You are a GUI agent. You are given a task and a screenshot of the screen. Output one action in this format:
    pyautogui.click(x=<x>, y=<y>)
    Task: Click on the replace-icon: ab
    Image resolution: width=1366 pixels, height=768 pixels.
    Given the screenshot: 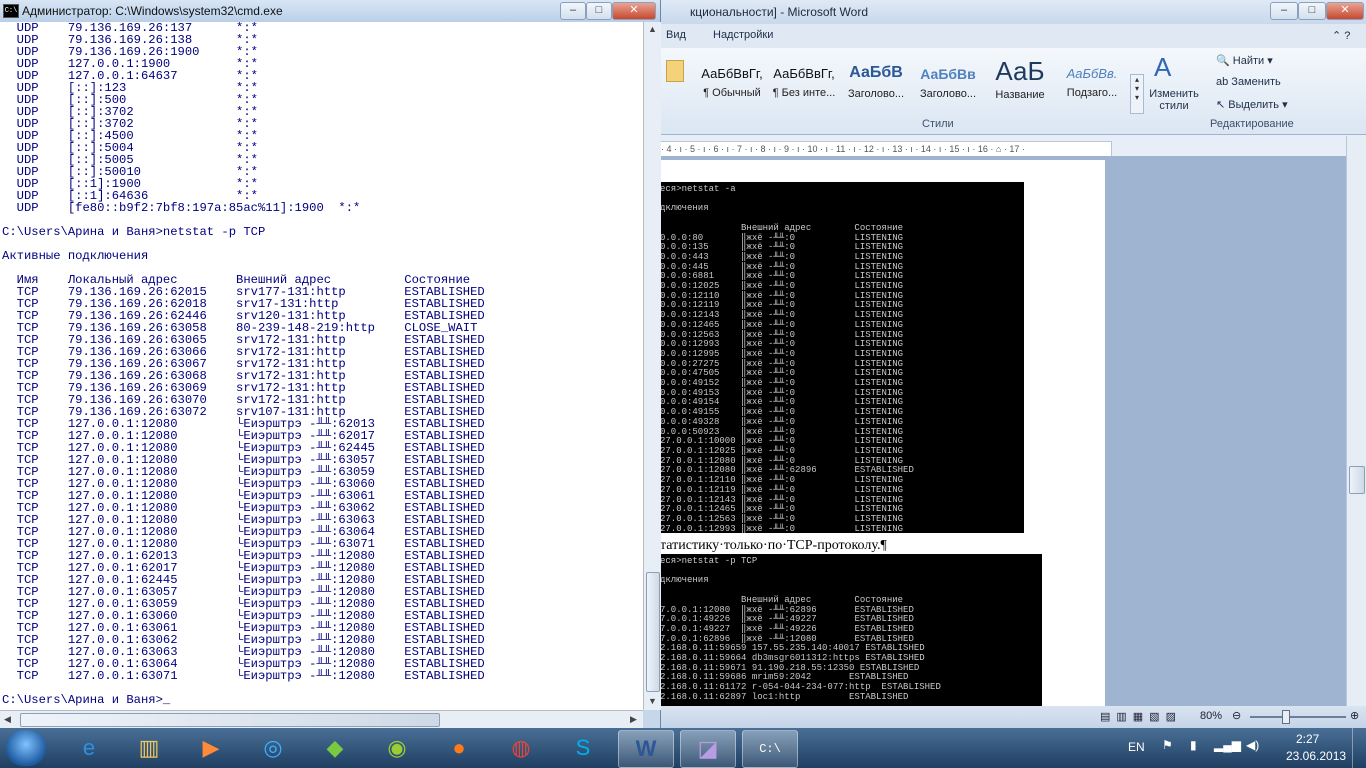 What is the action you would take?
    pyautogui.click(x=1224, y=82)
    